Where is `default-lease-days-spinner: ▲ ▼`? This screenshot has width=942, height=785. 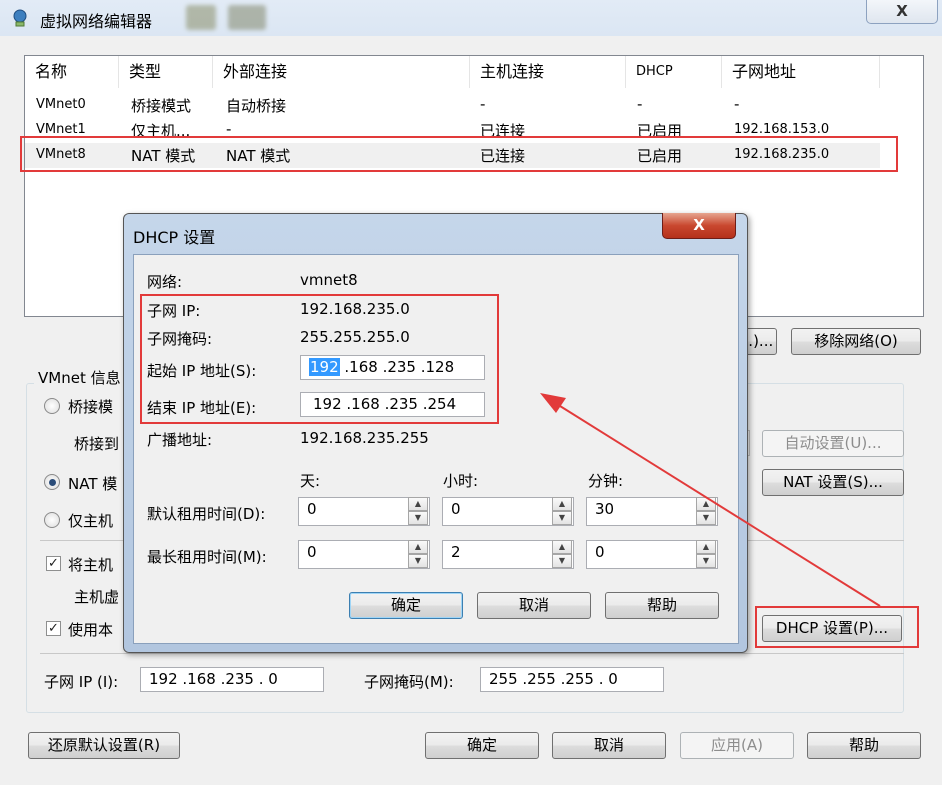 default-lease-days-spinner: ▲ ▼ is located at coordinates (418, 511).